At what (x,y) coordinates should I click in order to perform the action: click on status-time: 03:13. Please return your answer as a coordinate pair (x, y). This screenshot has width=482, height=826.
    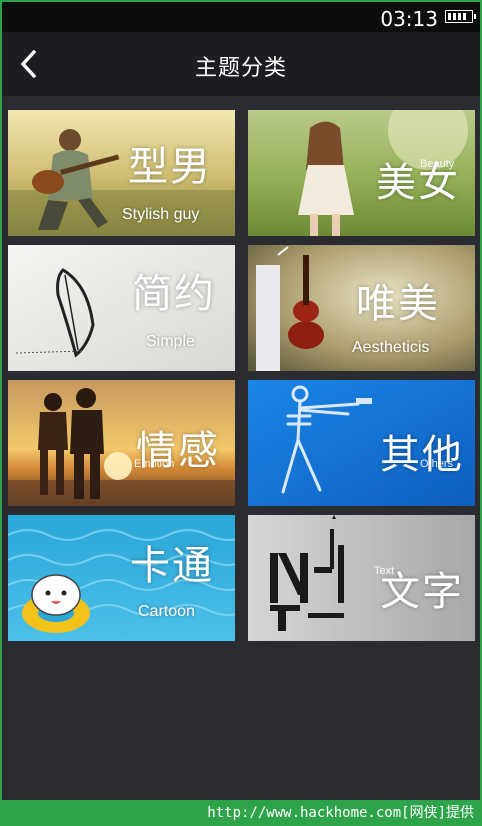
    Looking at the image, I should click on (409, 19).